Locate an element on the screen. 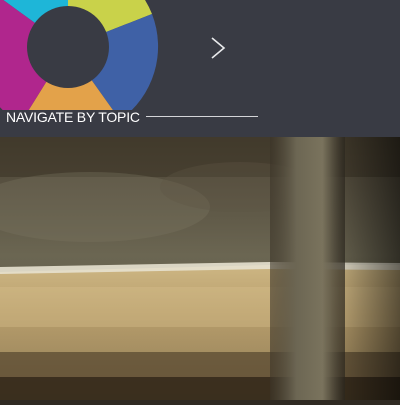 This screenshot has width=400, height=405. topic-wheel is located at coordinates (85, 55).